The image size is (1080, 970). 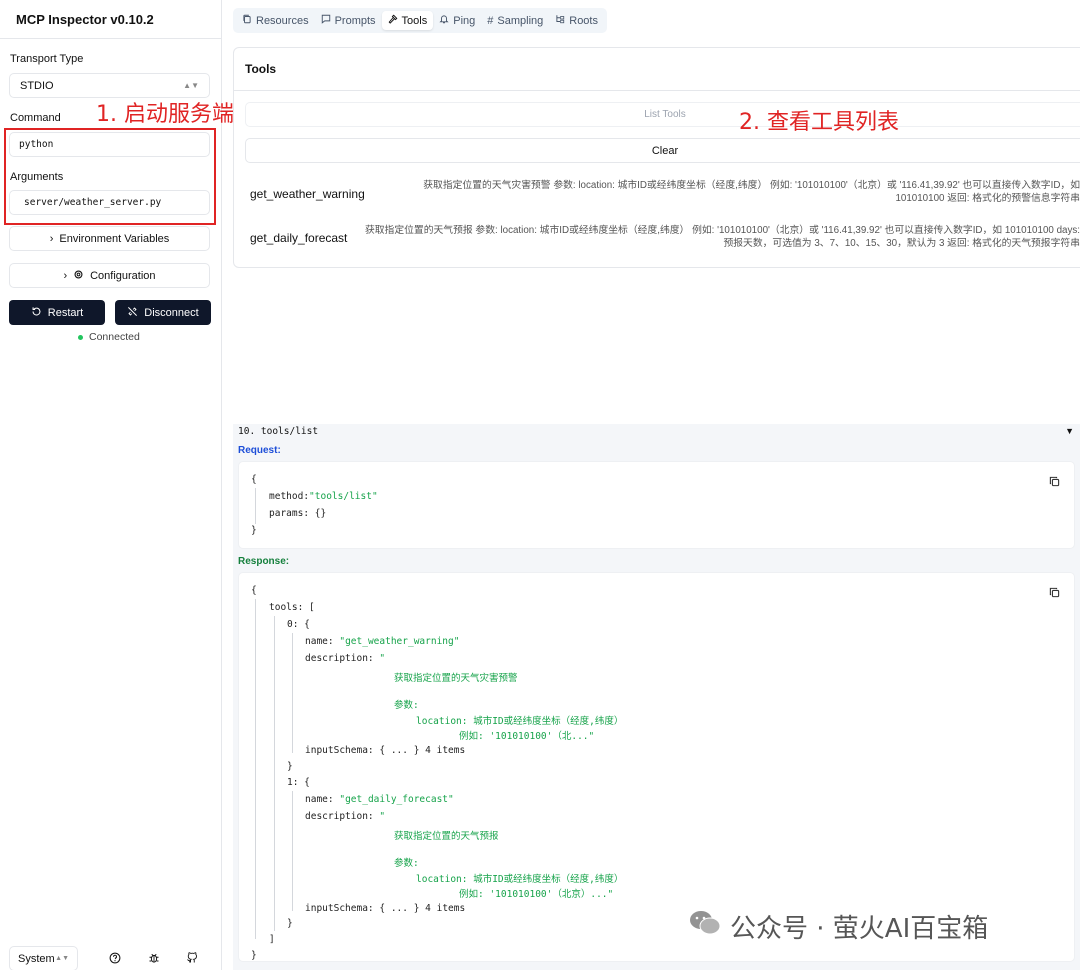 I want to click on connection-status: Connected, so click(x=109, y=337).